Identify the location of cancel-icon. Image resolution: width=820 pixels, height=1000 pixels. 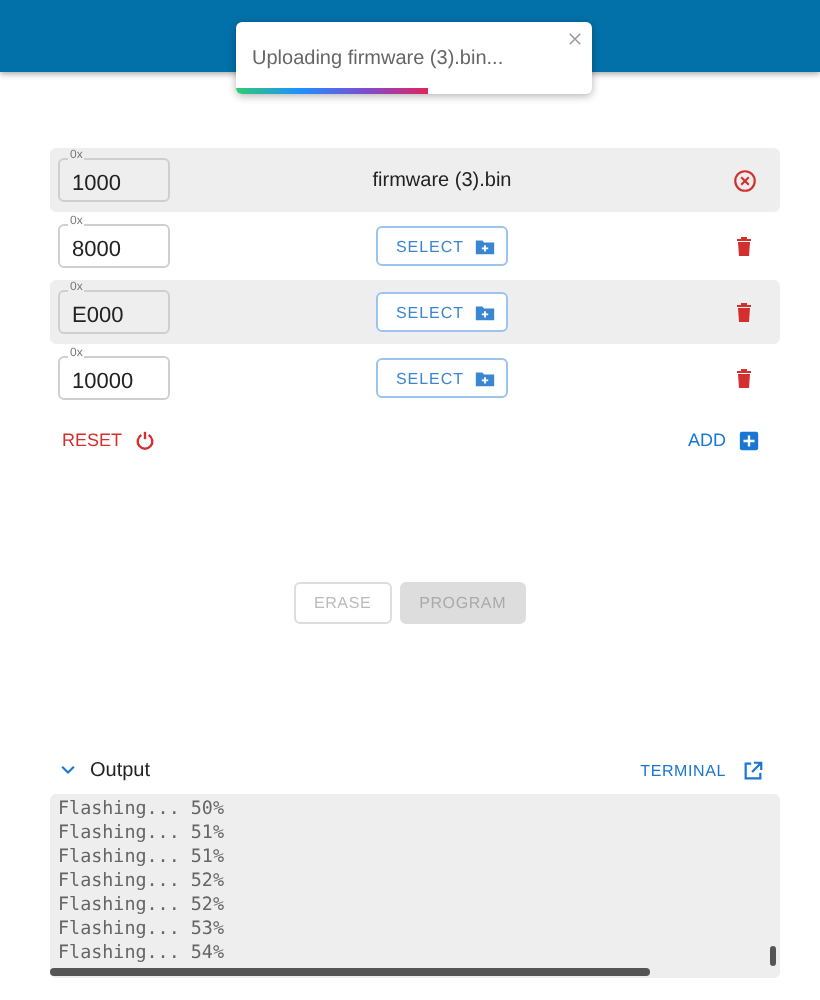
(744, 180).